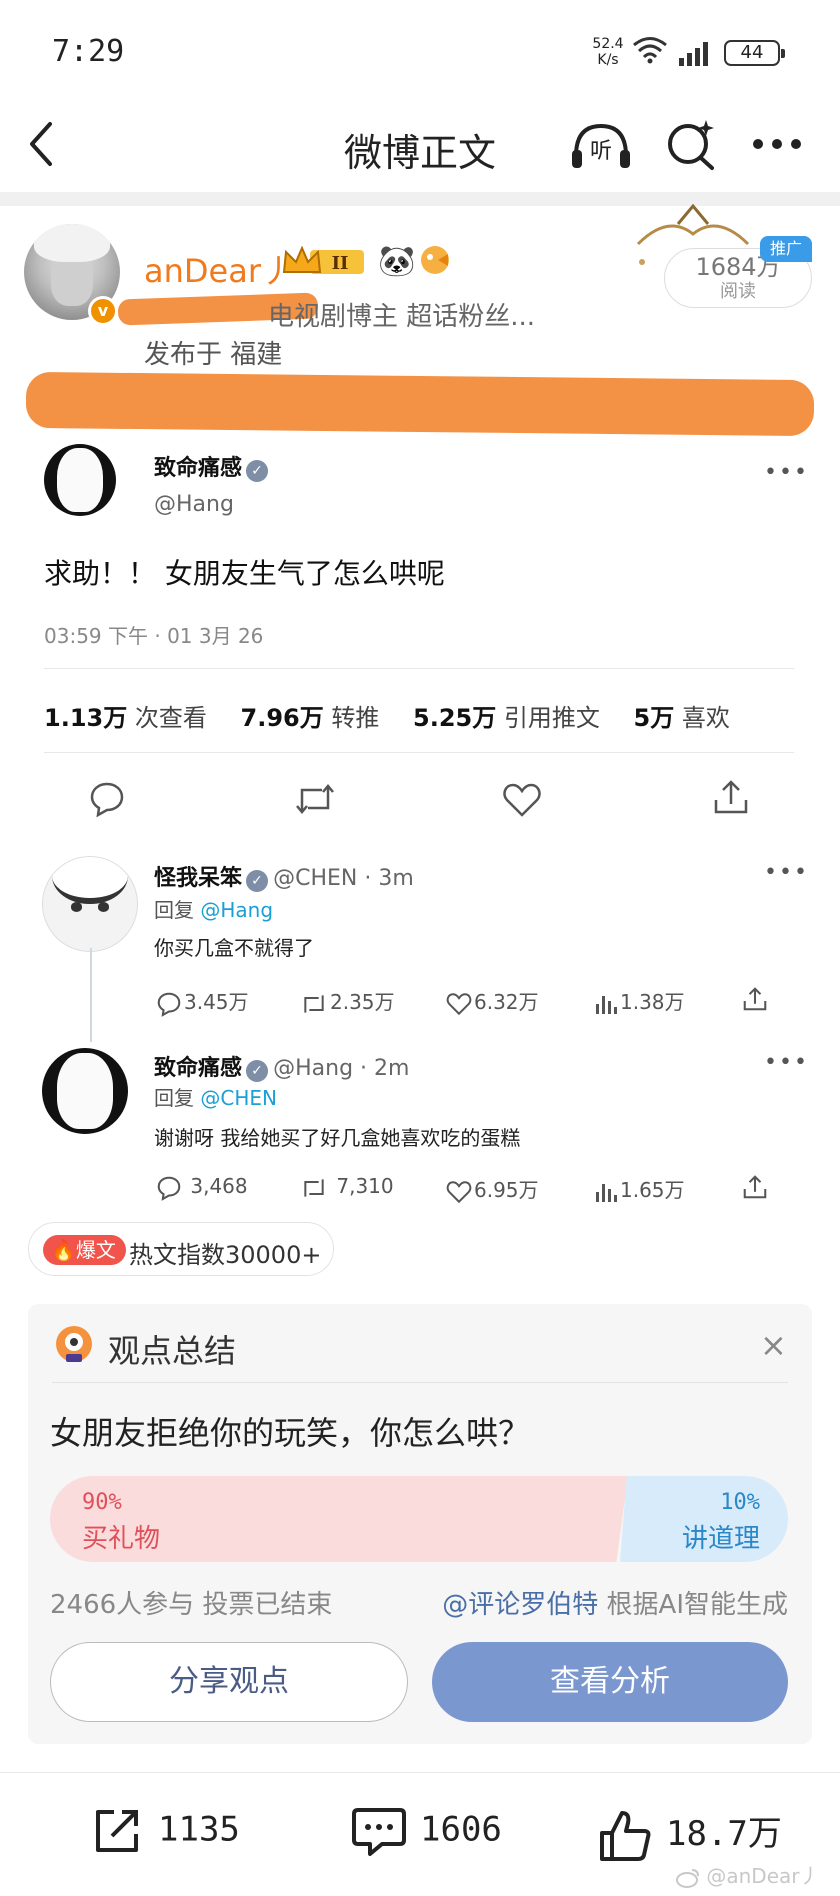 The height and width of the screenshot is (1896, 840). What do you see at coordinates (213, 355) in the screenshot?
I see `publish-location: 发布于 福建` at bounding box center [213, 355].